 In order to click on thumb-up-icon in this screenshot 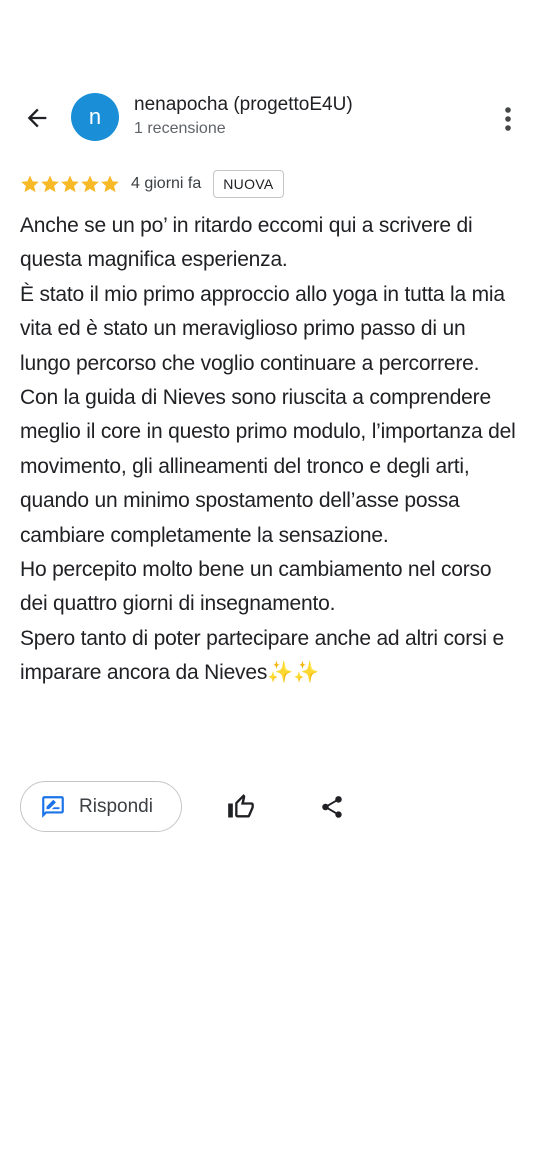, I will do `click(241, 806)`.